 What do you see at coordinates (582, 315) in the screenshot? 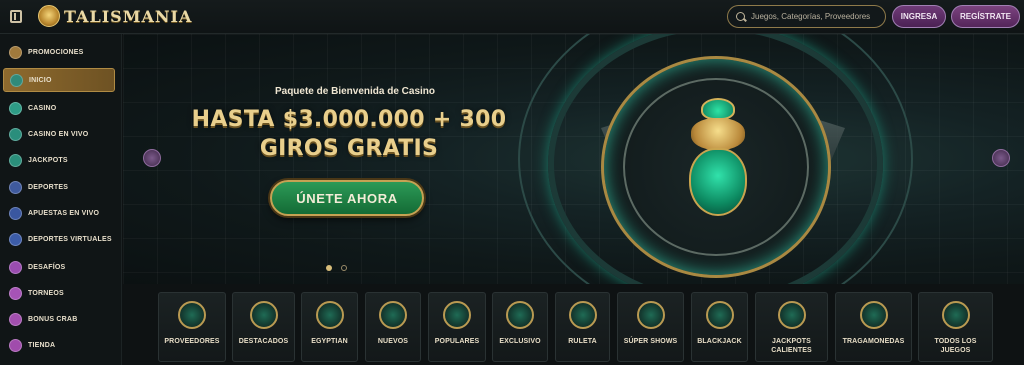
I see `roulette-icon` at bounding box center [582, 315].